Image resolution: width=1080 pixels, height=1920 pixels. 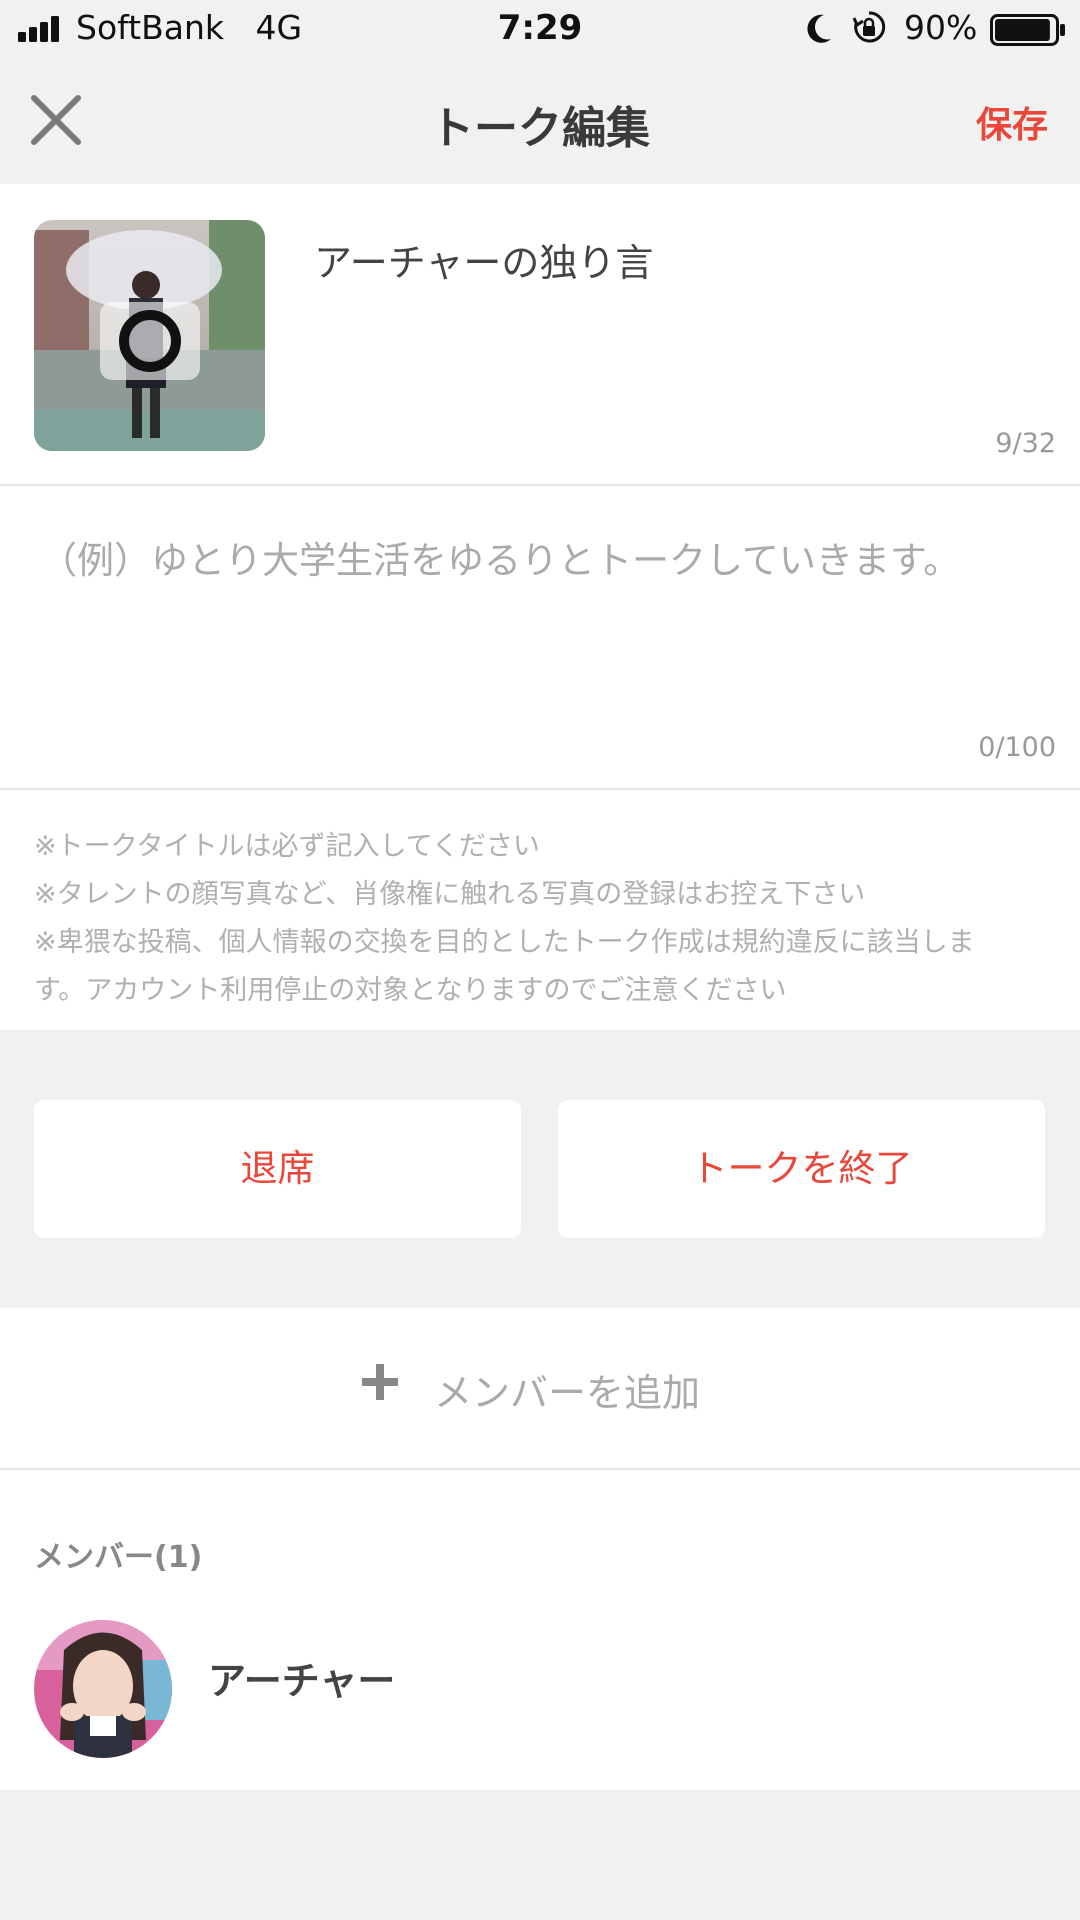 I want to click on avatar, so click(x=103, y=1689).